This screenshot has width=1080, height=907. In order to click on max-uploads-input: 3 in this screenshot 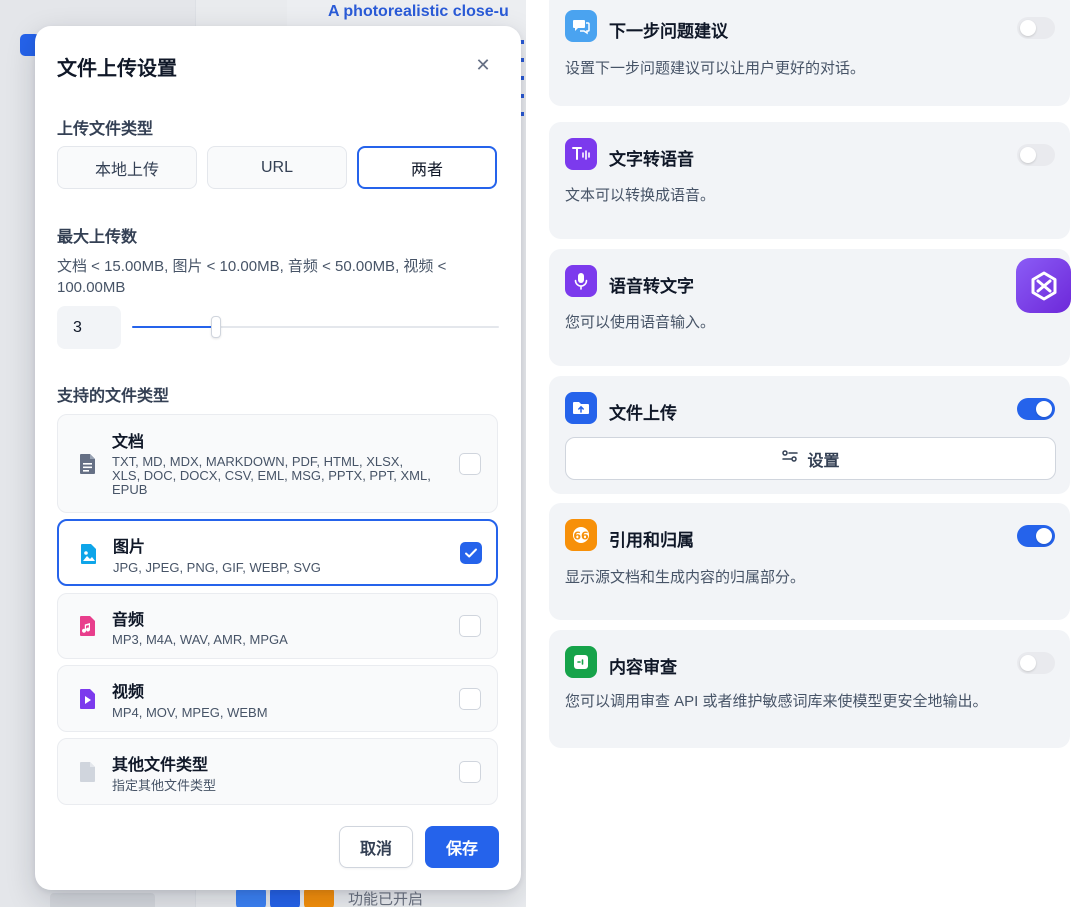, I will do `click(89, 327)`.